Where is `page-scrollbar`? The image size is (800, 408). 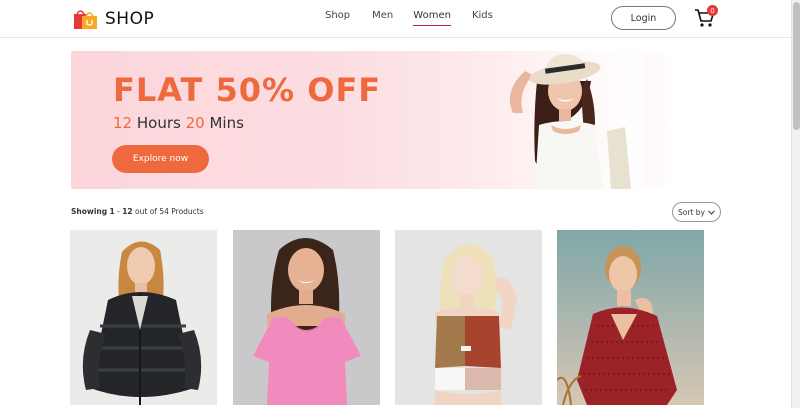 page-scrollbar is located at coordinates (795, 204).